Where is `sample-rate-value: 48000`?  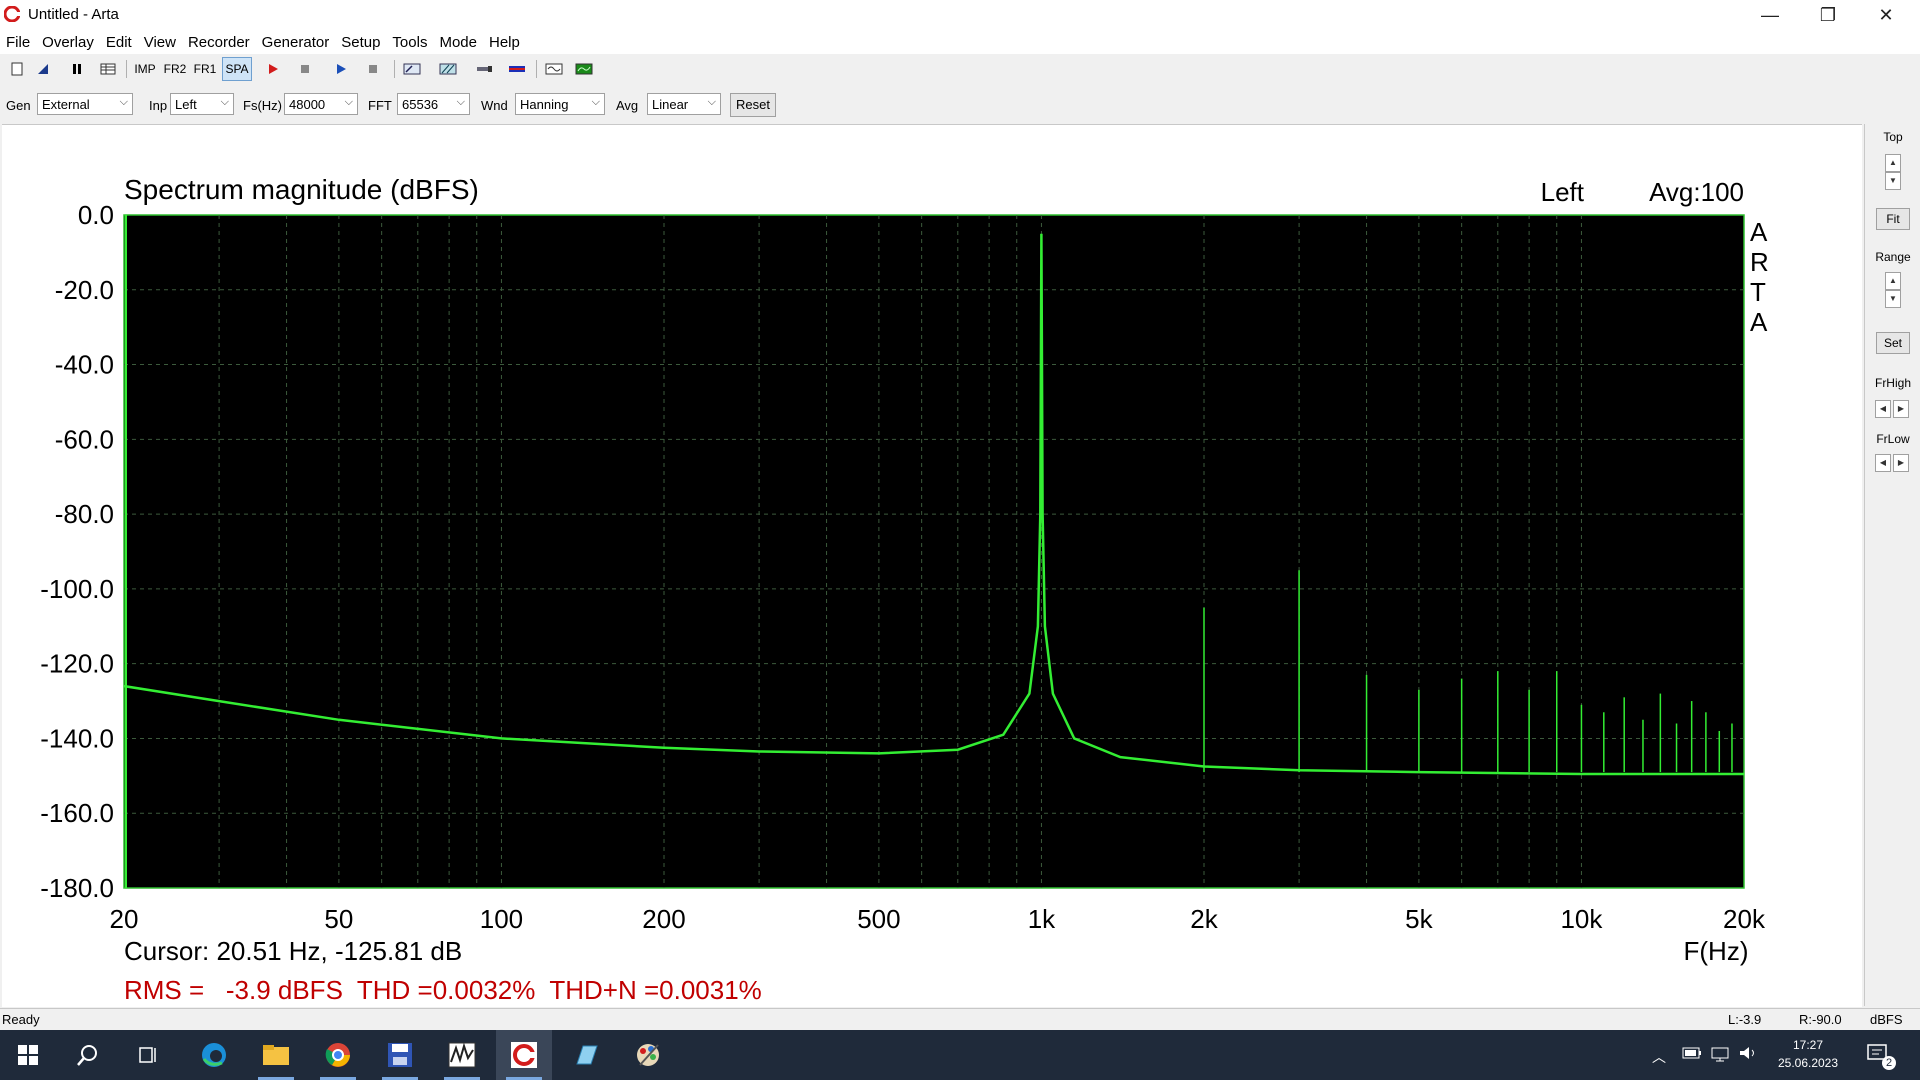
sample-rate-value: 48000 is located at coordinates (307, 104).